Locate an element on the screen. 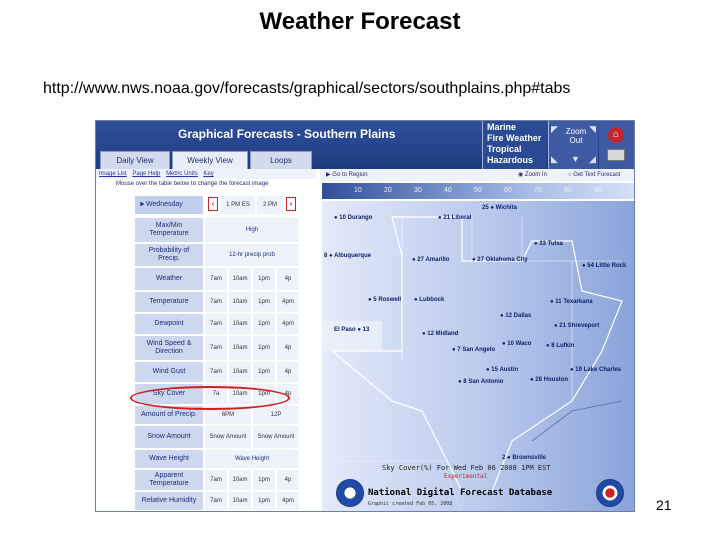 The image size is (720, 540). city-wichita: 25 ● Wichita is located at coordinates (499, 208).